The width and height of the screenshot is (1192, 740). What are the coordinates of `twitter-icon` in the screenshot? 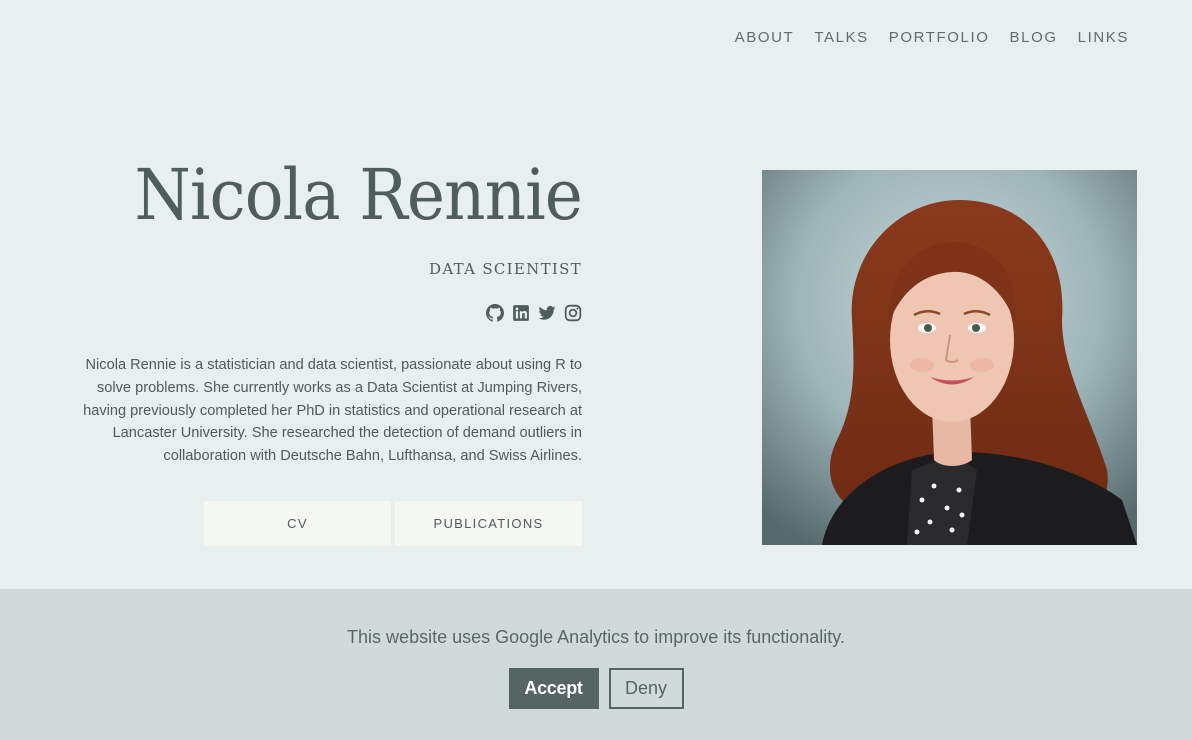 It's located at (547, 313).